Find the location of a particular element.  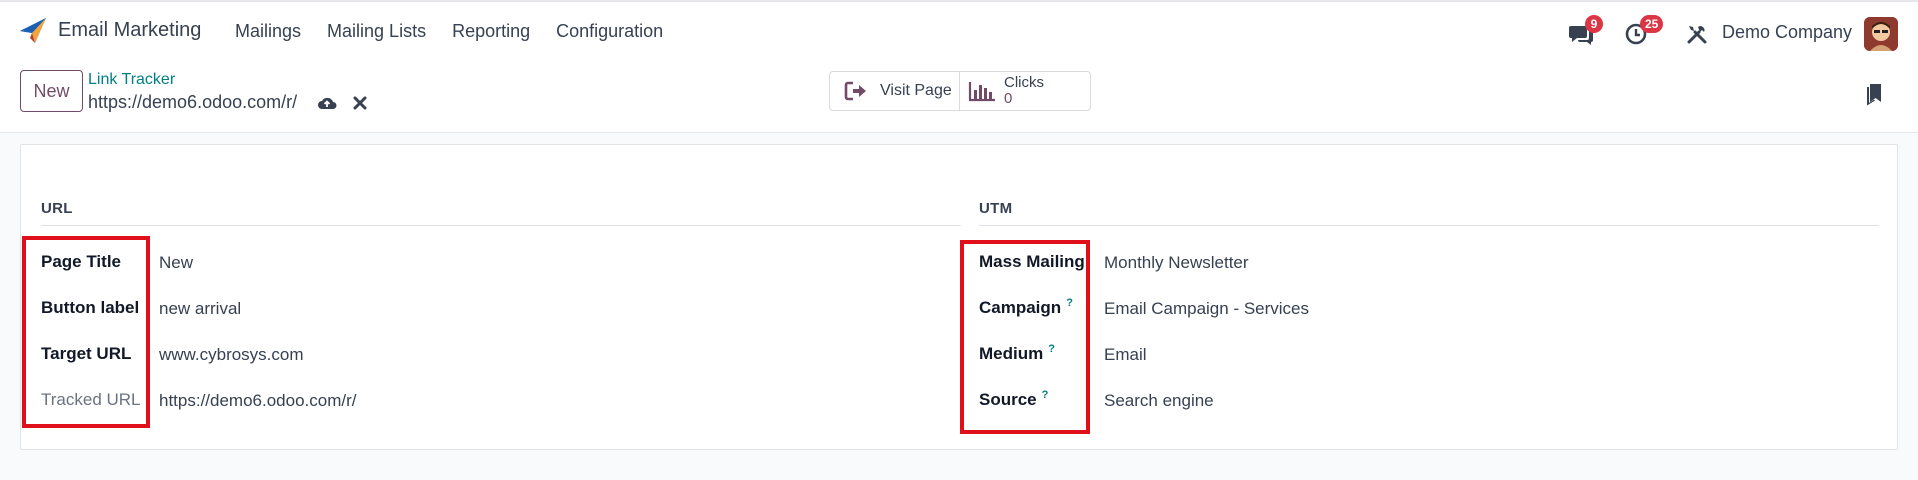

activities-badge: 25 is located at coordinates (1652, 24).